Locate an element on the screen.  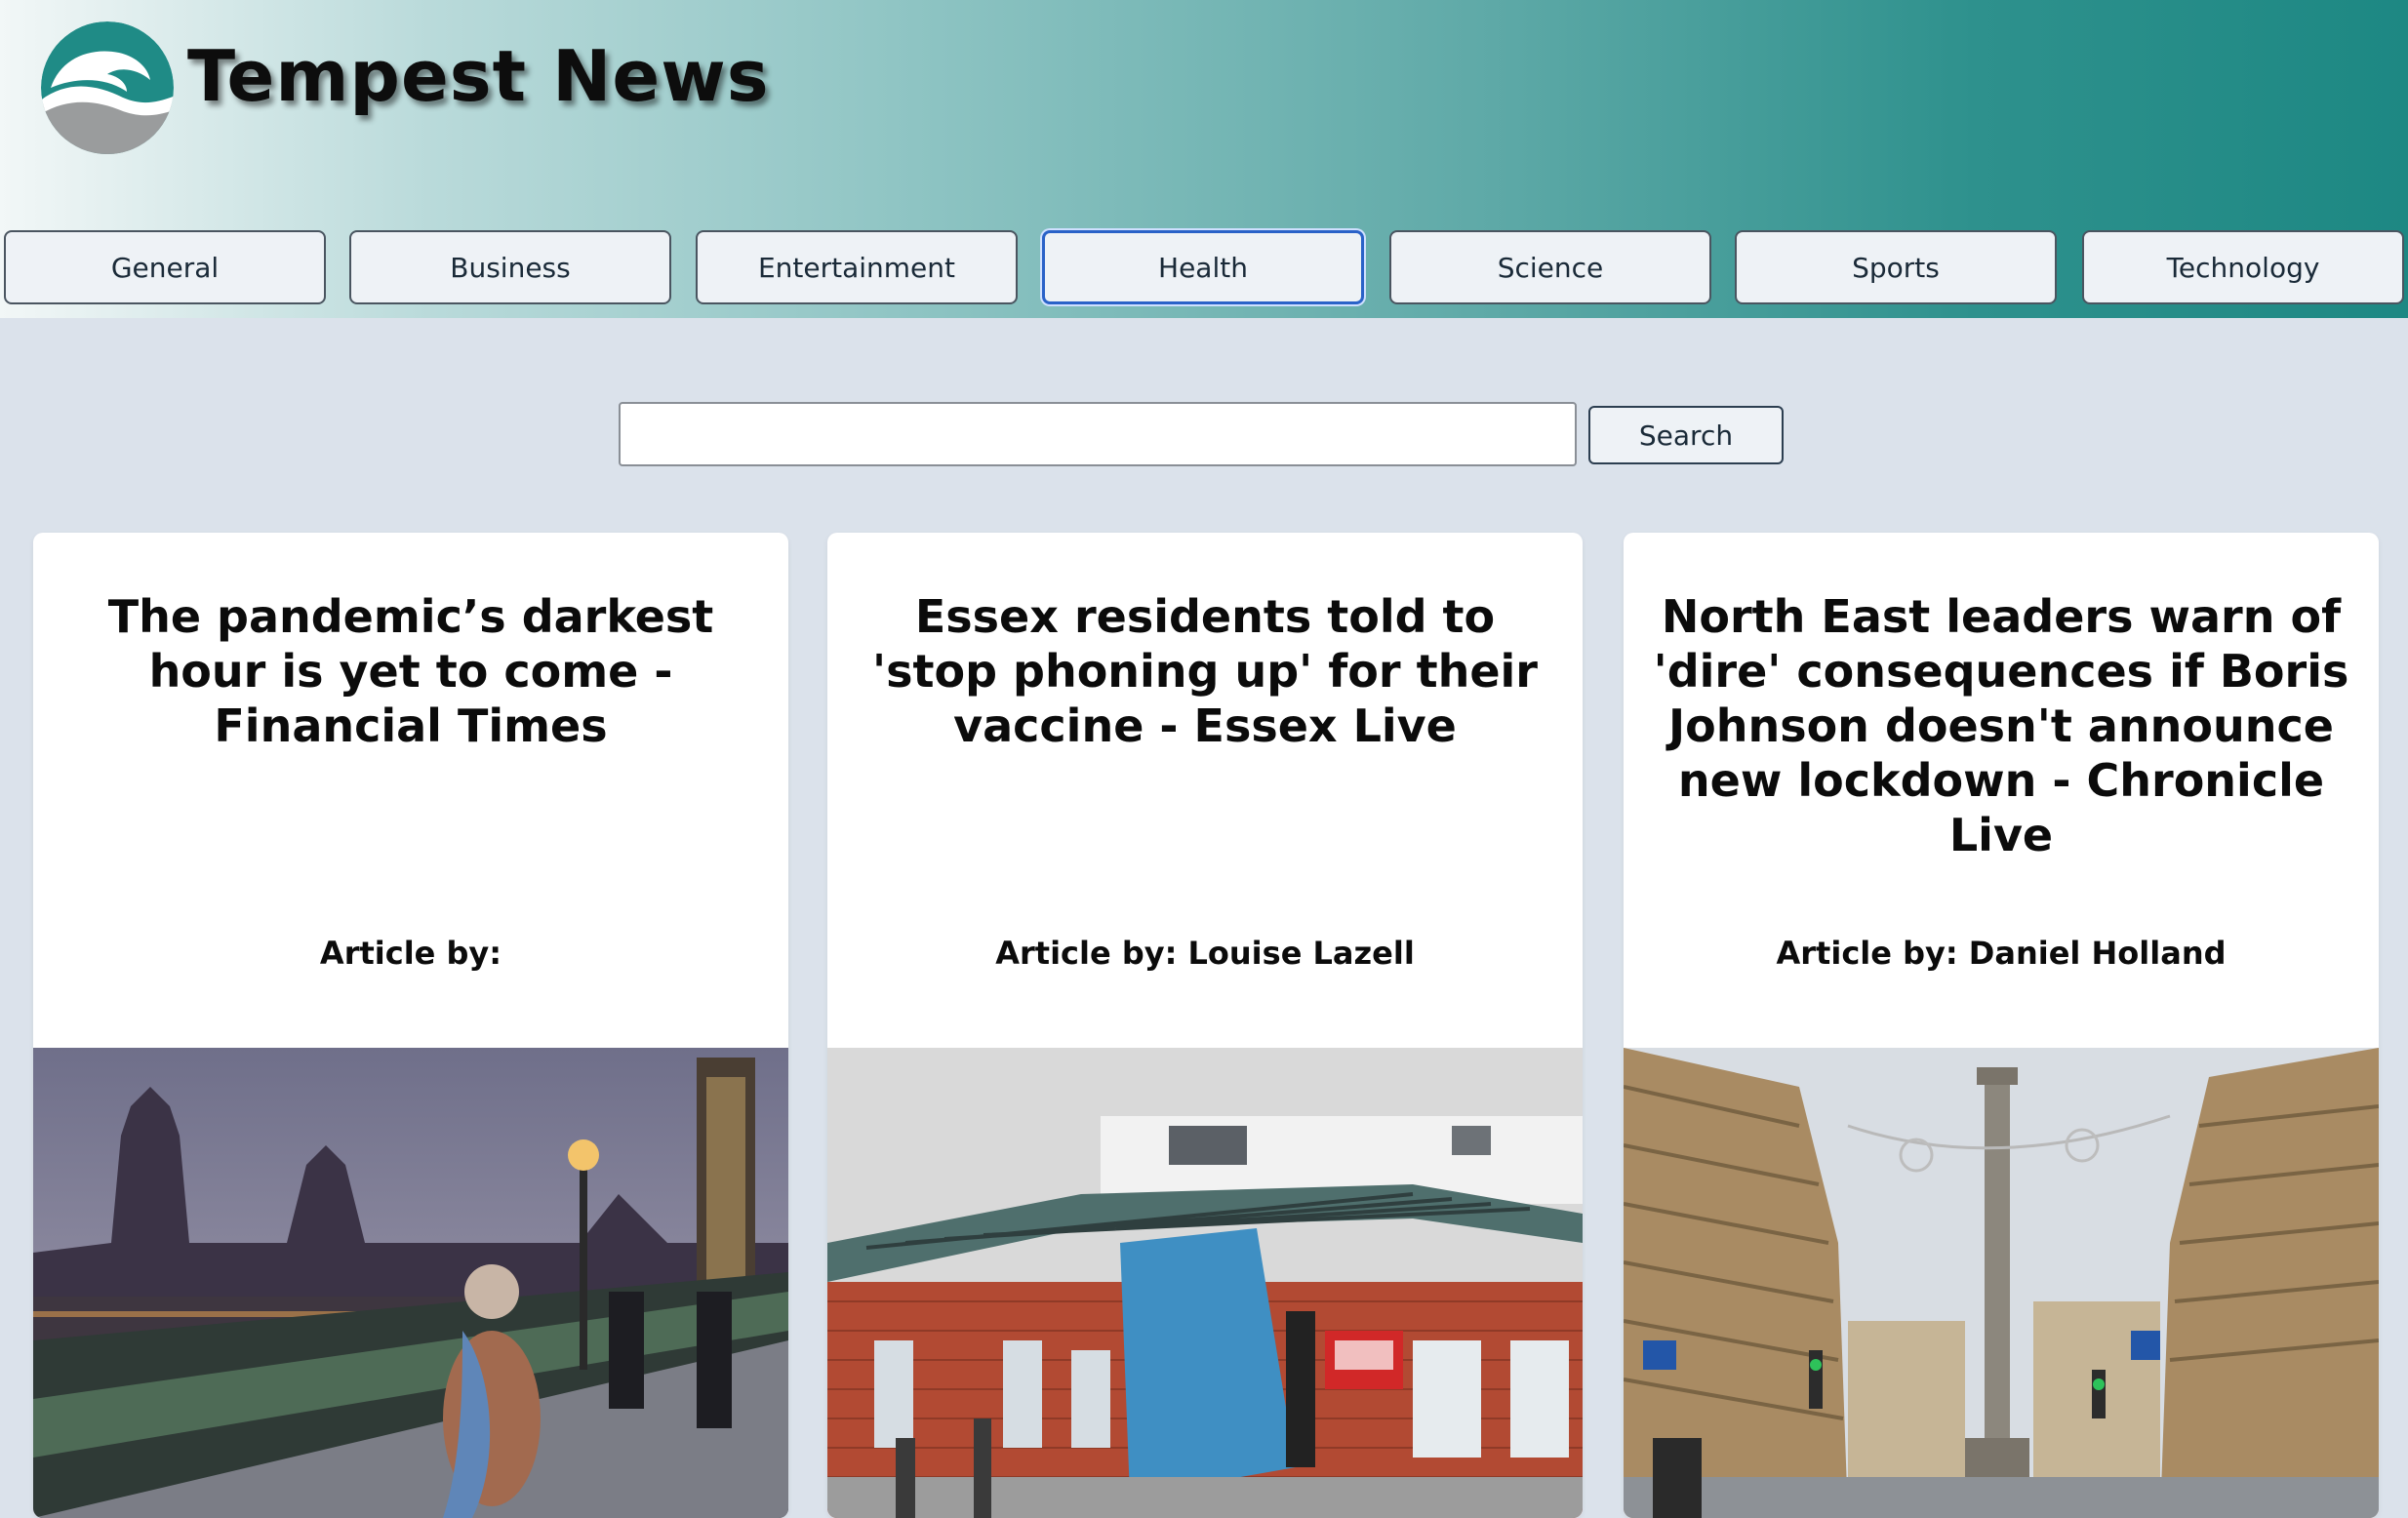
article-author: Article by: Louise Lazell is located at coordinates (1205, 953).